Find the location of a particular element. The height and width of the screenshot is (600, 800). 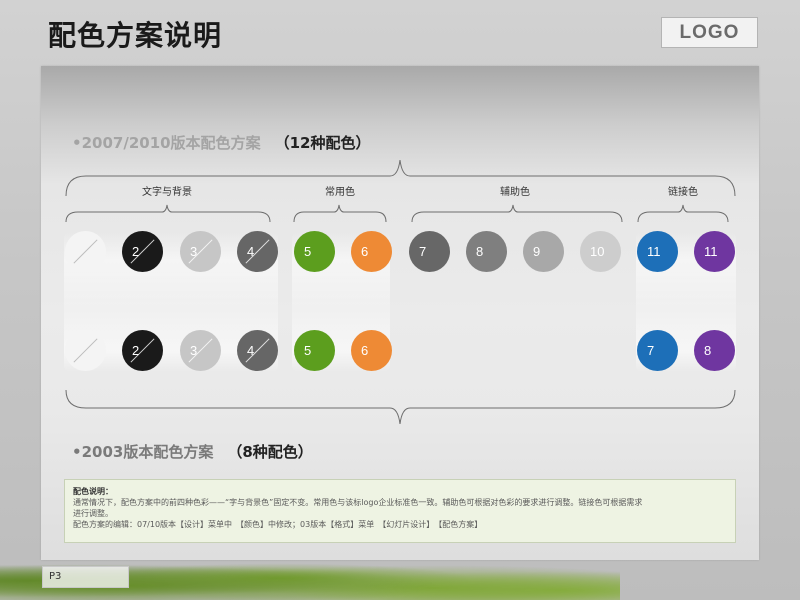

swatch-2003-7: 7 is located at coordinates (657, 350).